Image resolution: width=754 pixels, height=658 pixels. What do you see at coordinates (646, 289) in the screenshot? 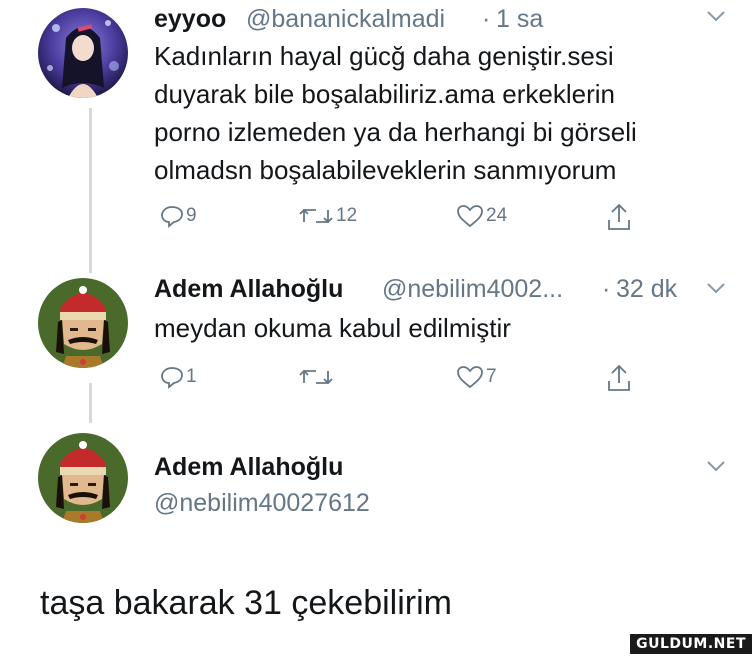
I see `timestamp: 32 dk` at bounding box center [646, 289].